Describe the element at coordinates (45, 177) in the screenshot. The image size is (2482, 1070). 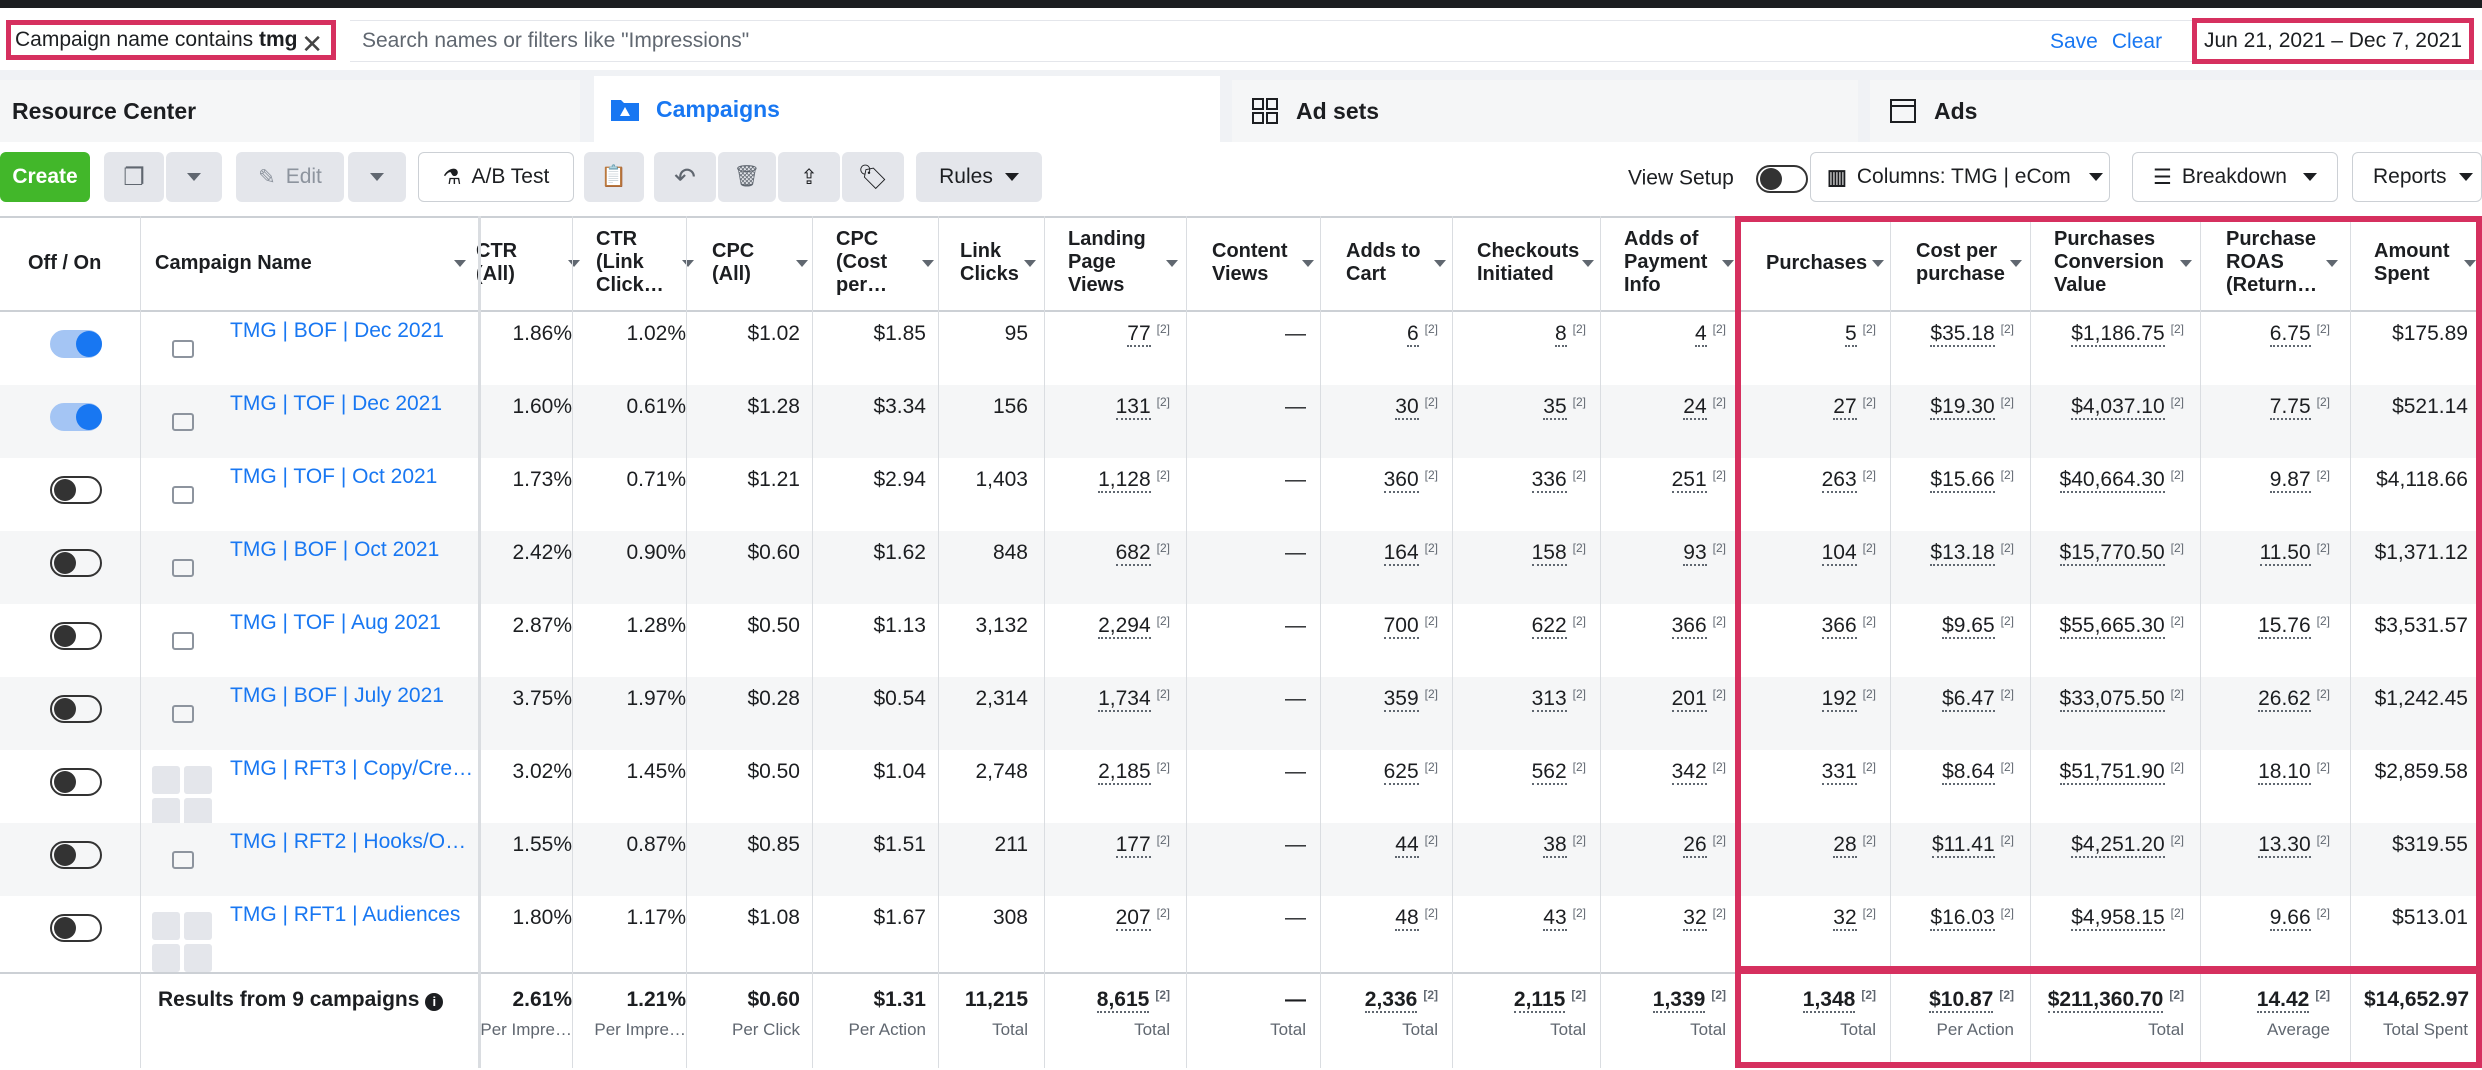
I see `create-button: Create` at that location.